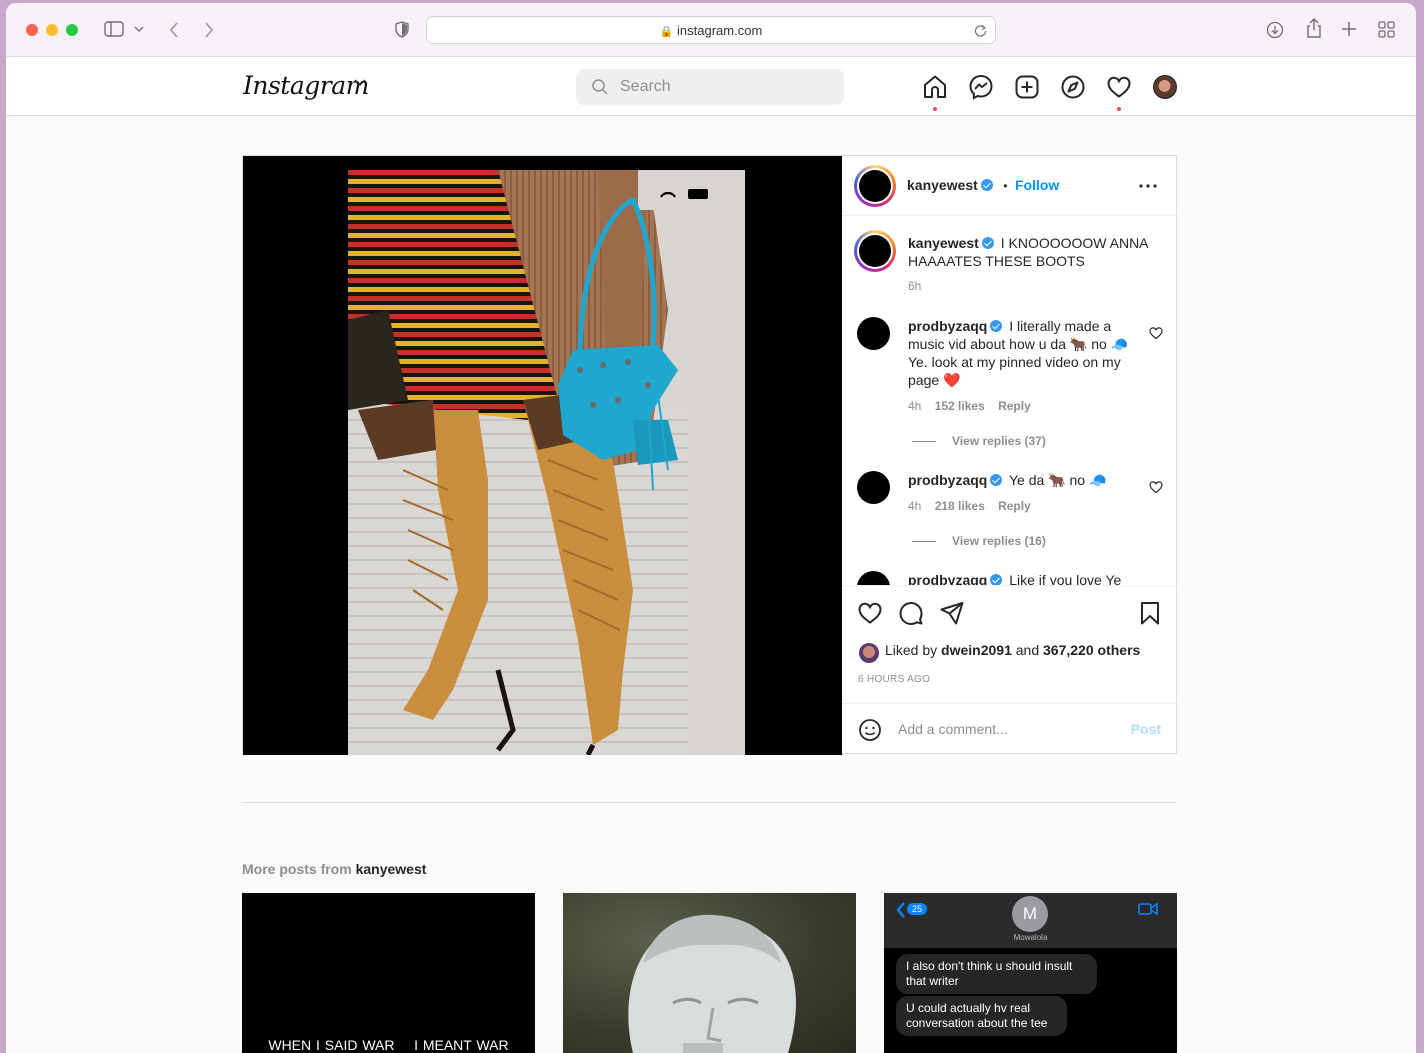  What do you see at coordinates (900, 910) in the screenshot?
I see `back-chevron-icon` at bounding box center [900, 910].